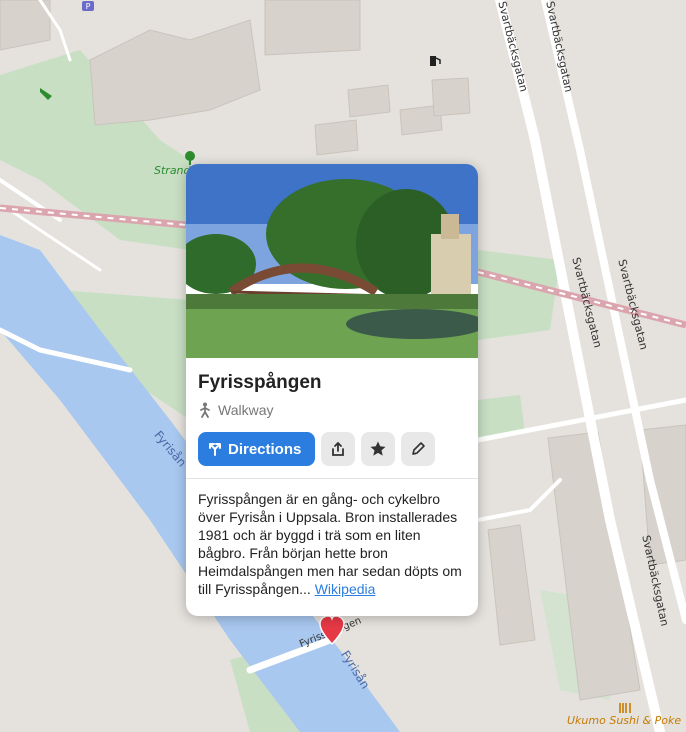 This screenshot has height=732, width=686. I want to click on wikipedia-link: Wikipedia, so click(345, 589).